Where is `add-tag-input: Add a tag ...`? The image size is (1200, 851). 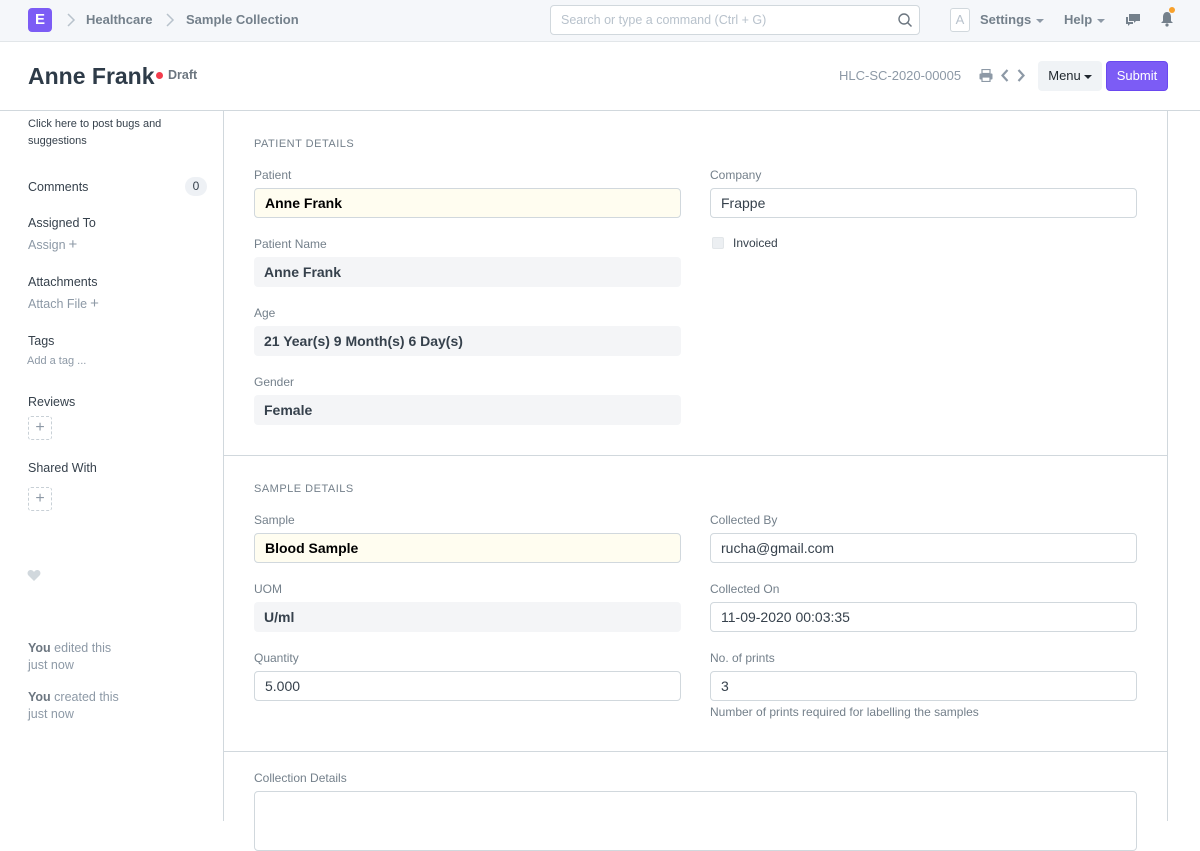 add-tag-input: Add a tag ... is located at coordinates (56, 361).